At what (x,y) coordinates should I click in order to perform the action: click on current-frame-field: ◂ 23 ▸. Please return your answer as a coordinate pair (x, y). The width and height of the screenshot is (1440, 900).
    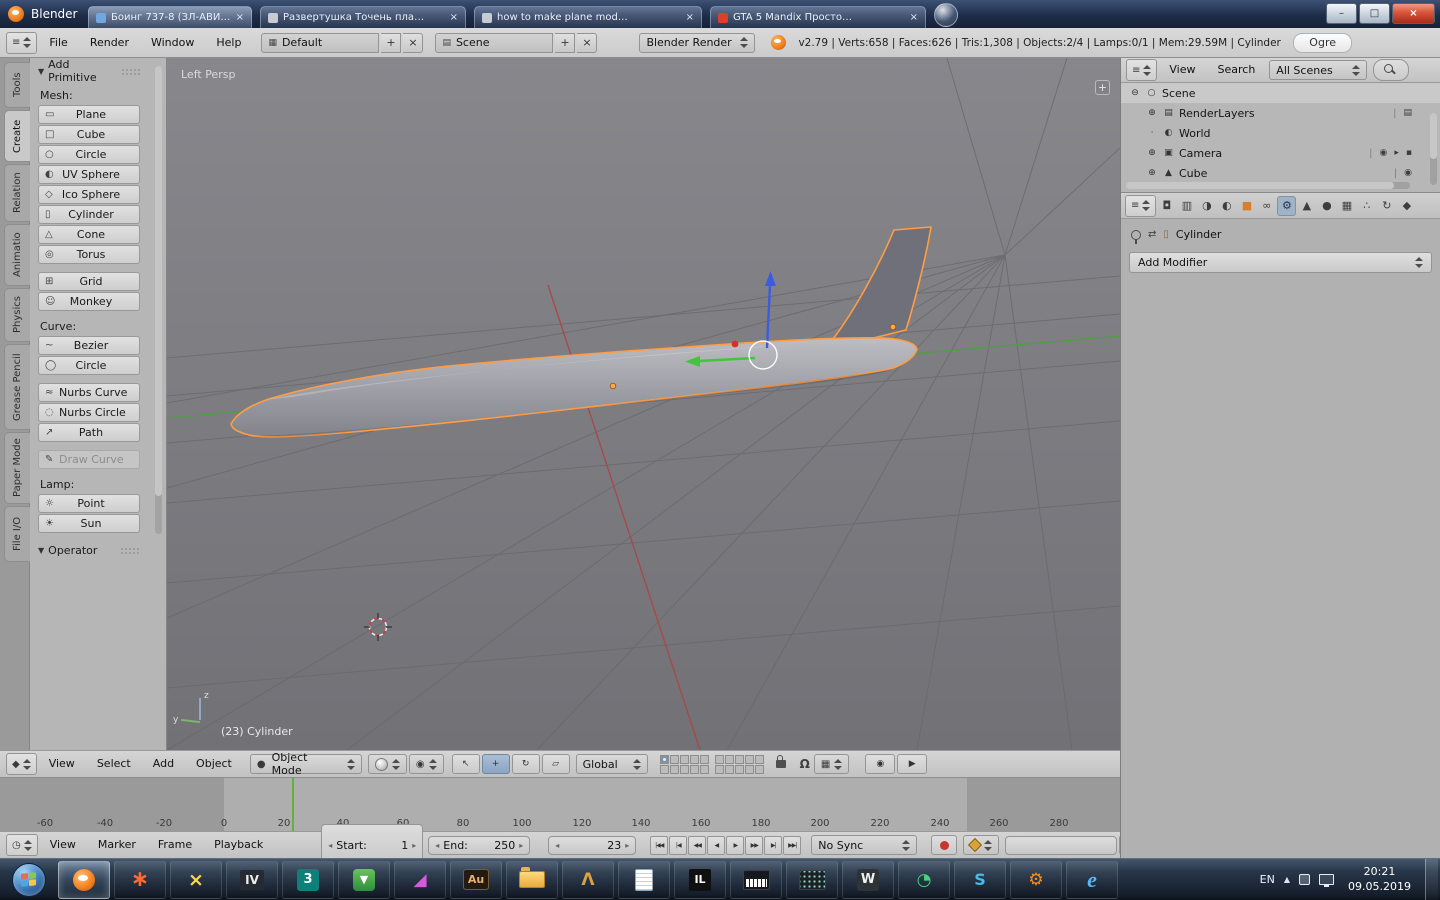
    Looking at the image, I should click on (592, 845).